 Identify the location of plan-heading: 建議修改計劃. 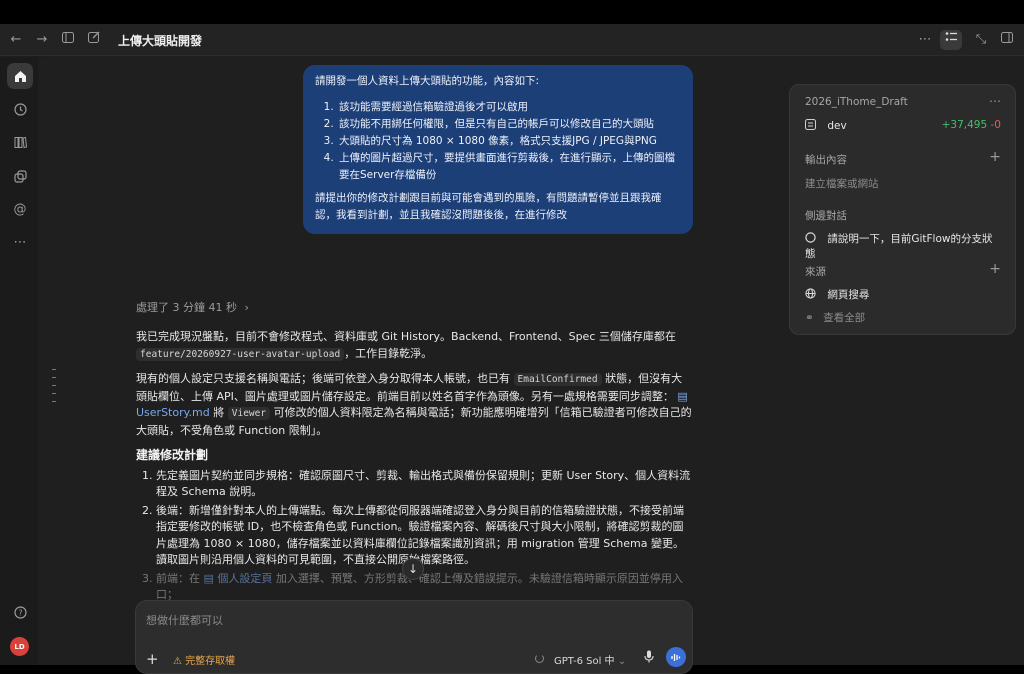
(172, 455).